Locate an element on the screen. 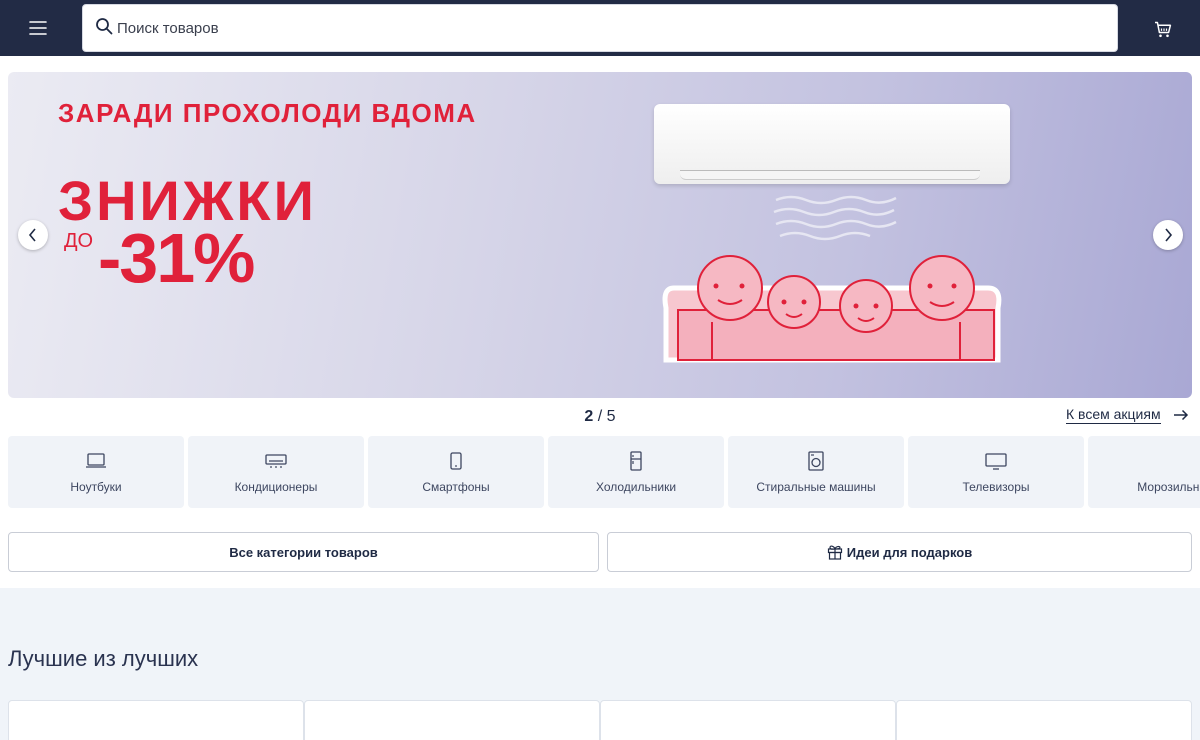 This screenshot has height=740, width=1200. hamburger-icon is located at coordinates (38, 28).